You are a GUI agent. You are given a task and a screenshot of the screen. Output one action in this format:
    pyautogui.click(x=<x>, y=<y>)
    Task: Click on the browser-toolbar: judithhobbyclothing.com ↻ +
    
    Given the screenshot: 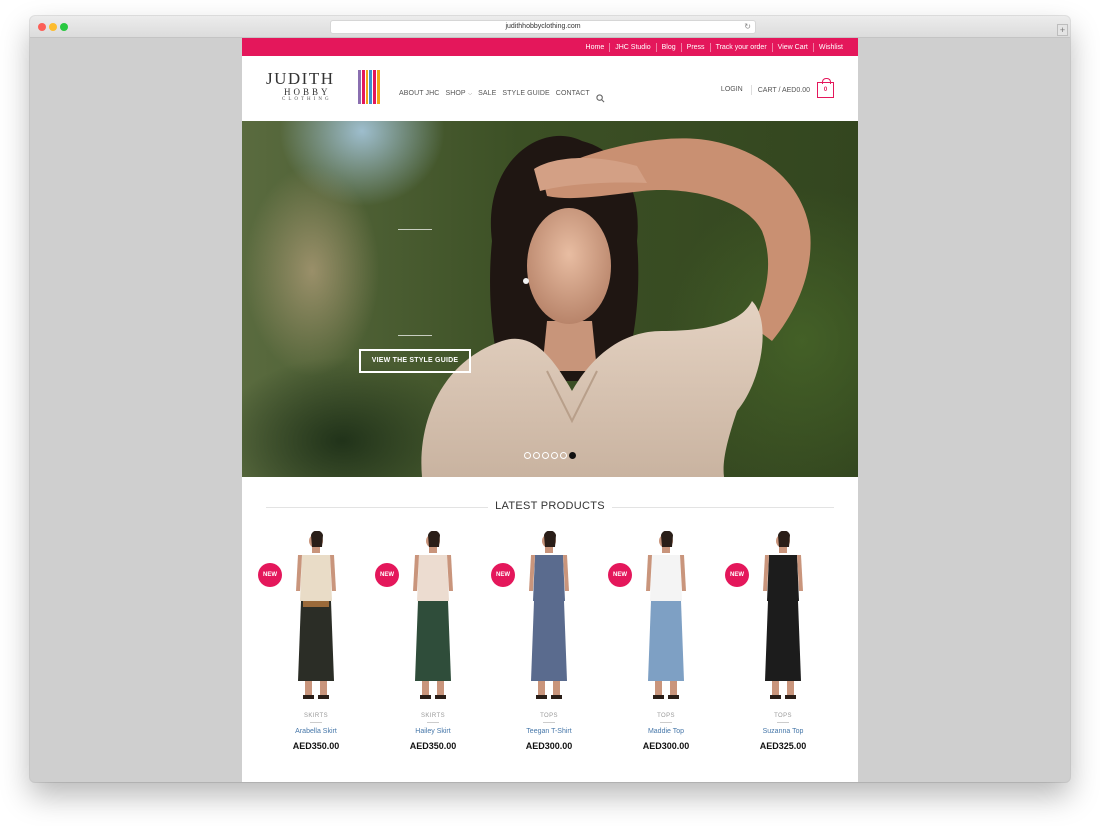 What is the action you would take?
    pyautogui.click(x=550, y=27)
    